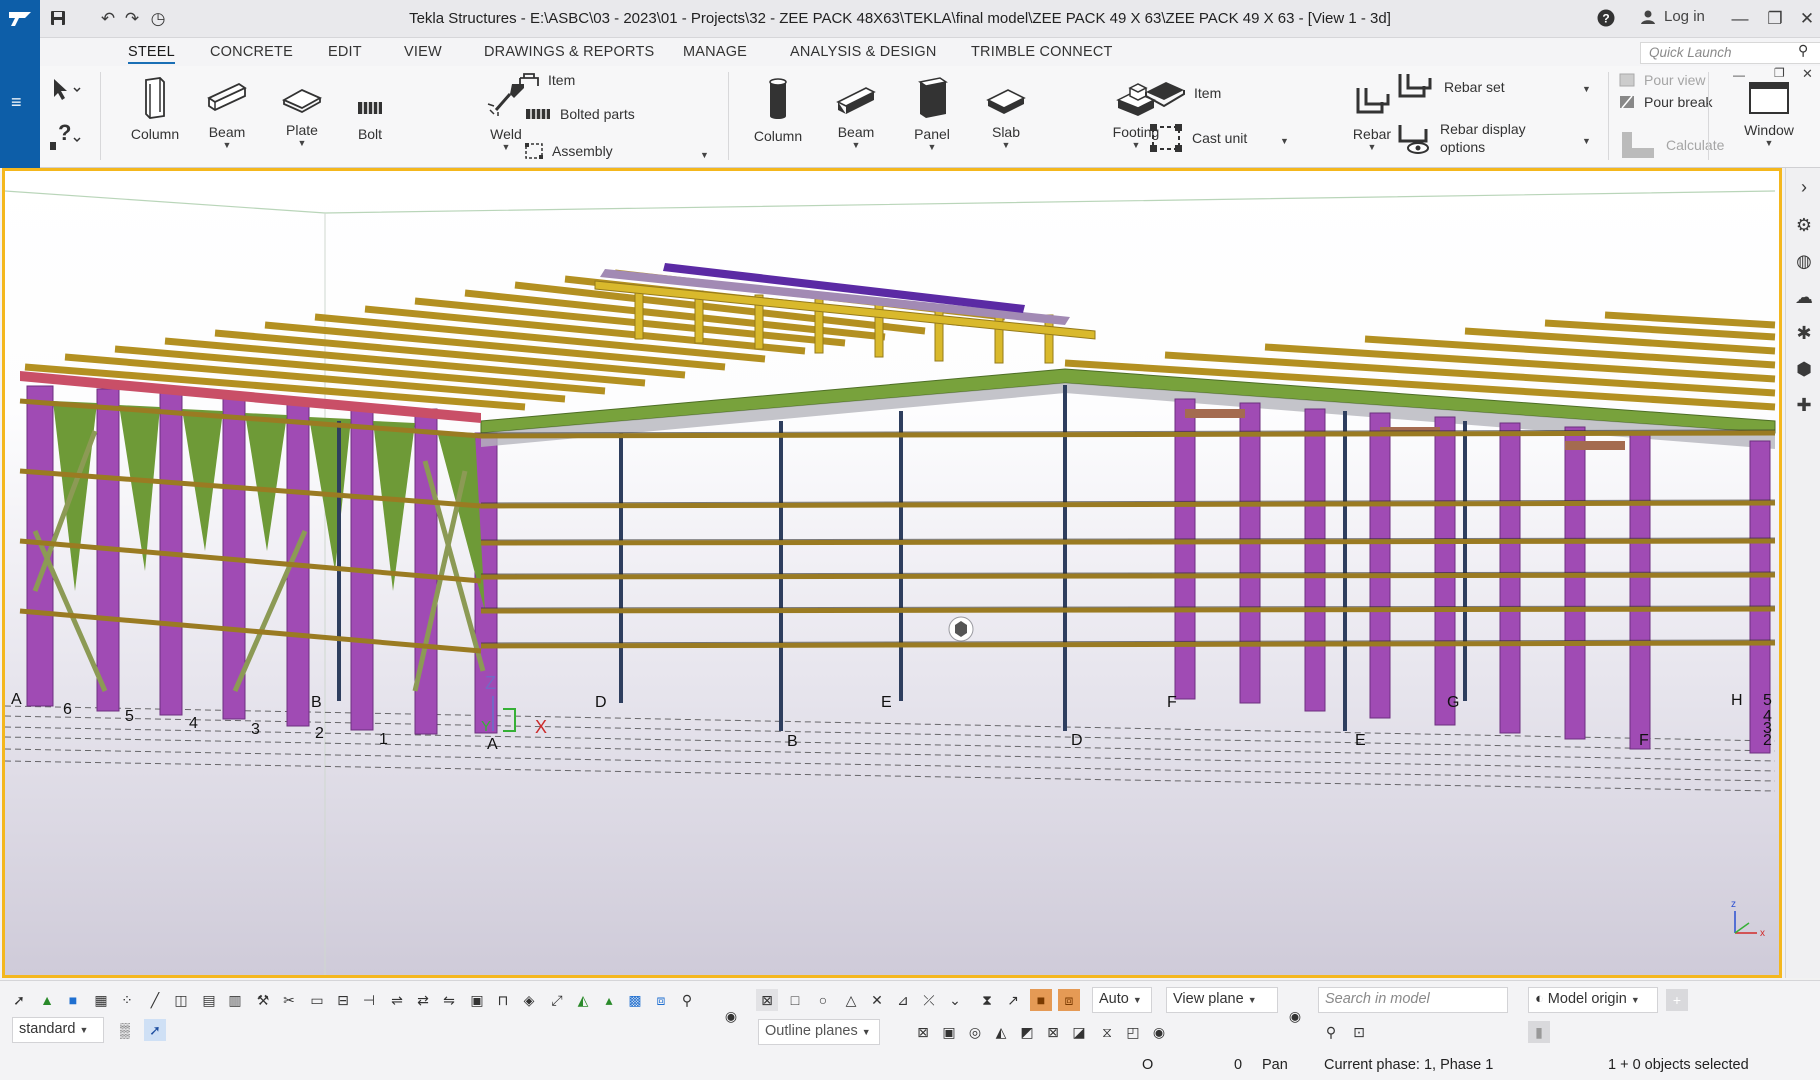 The width and height of the screenshot is (1820, 1080). What do you see at coordinates (778, 110) in the screenshot?
I see `concrete-column-button: Column` at bounding box center [778, 110].